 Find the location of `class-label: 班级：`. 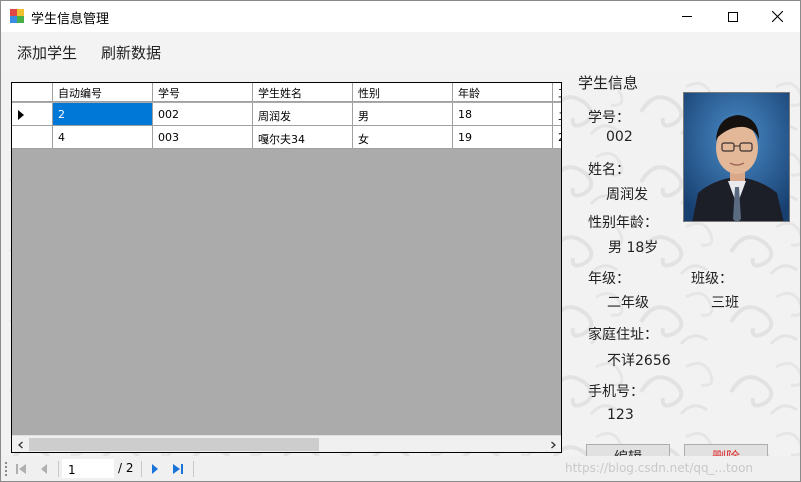

class-label: 班级： is located at coordinates (712, 279).